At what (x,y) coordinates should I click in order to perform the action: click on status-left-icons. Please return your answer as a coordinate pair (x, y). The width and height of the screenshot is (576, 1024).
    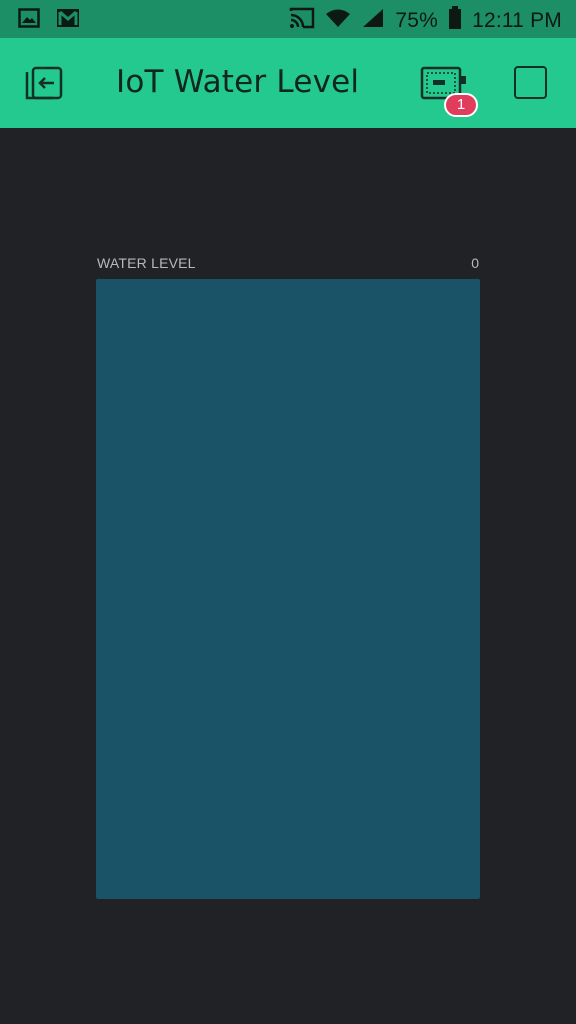
    Looking at the image, I should click on (49, 20).